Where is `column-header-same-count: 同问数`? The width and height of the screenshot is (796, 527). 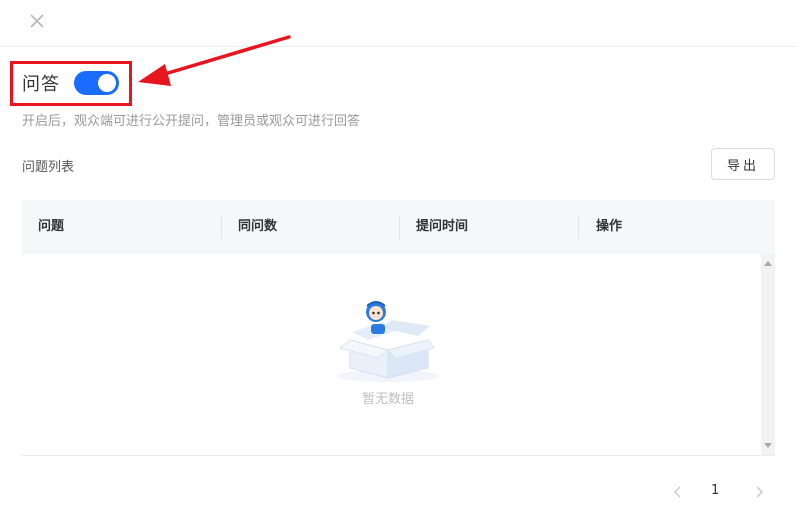 column-header-same-count: 同问数 is located at coordinates (258, 226).